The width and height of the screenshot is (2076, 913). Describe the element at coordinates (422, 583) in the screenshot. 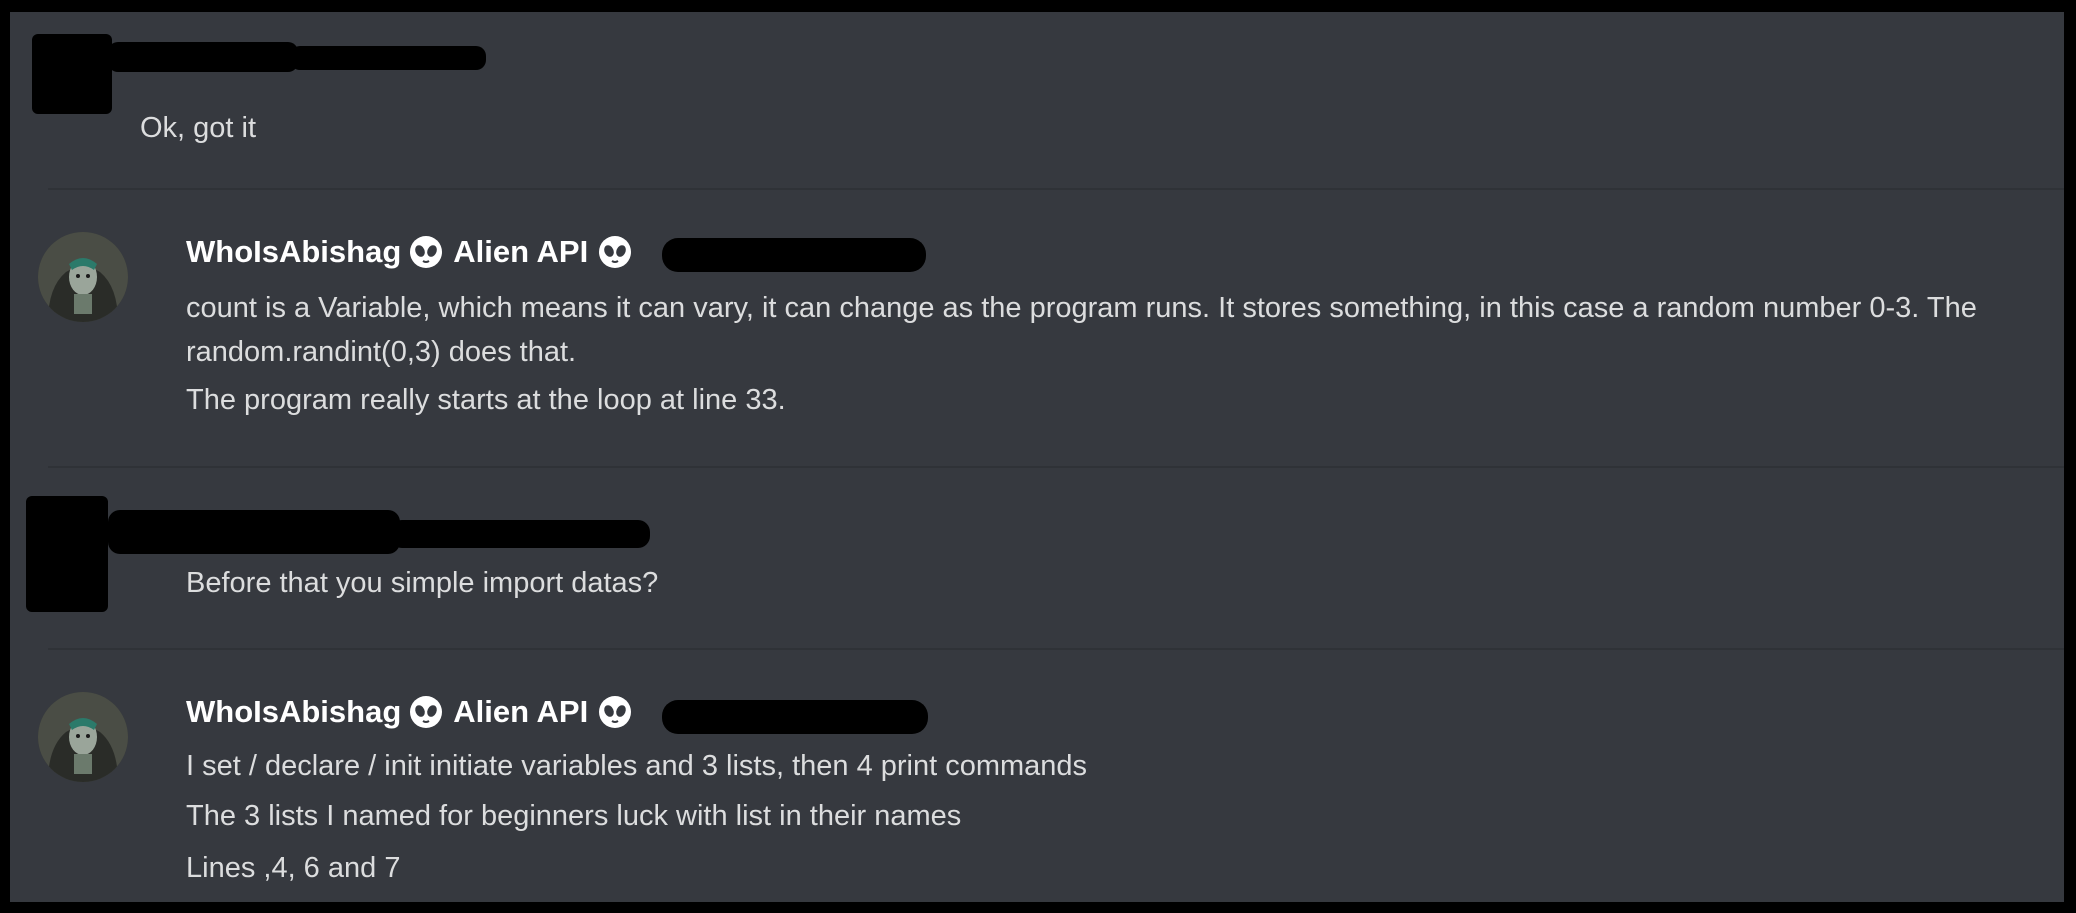

I see `message-text: Before that you simple import datas?` at that location.